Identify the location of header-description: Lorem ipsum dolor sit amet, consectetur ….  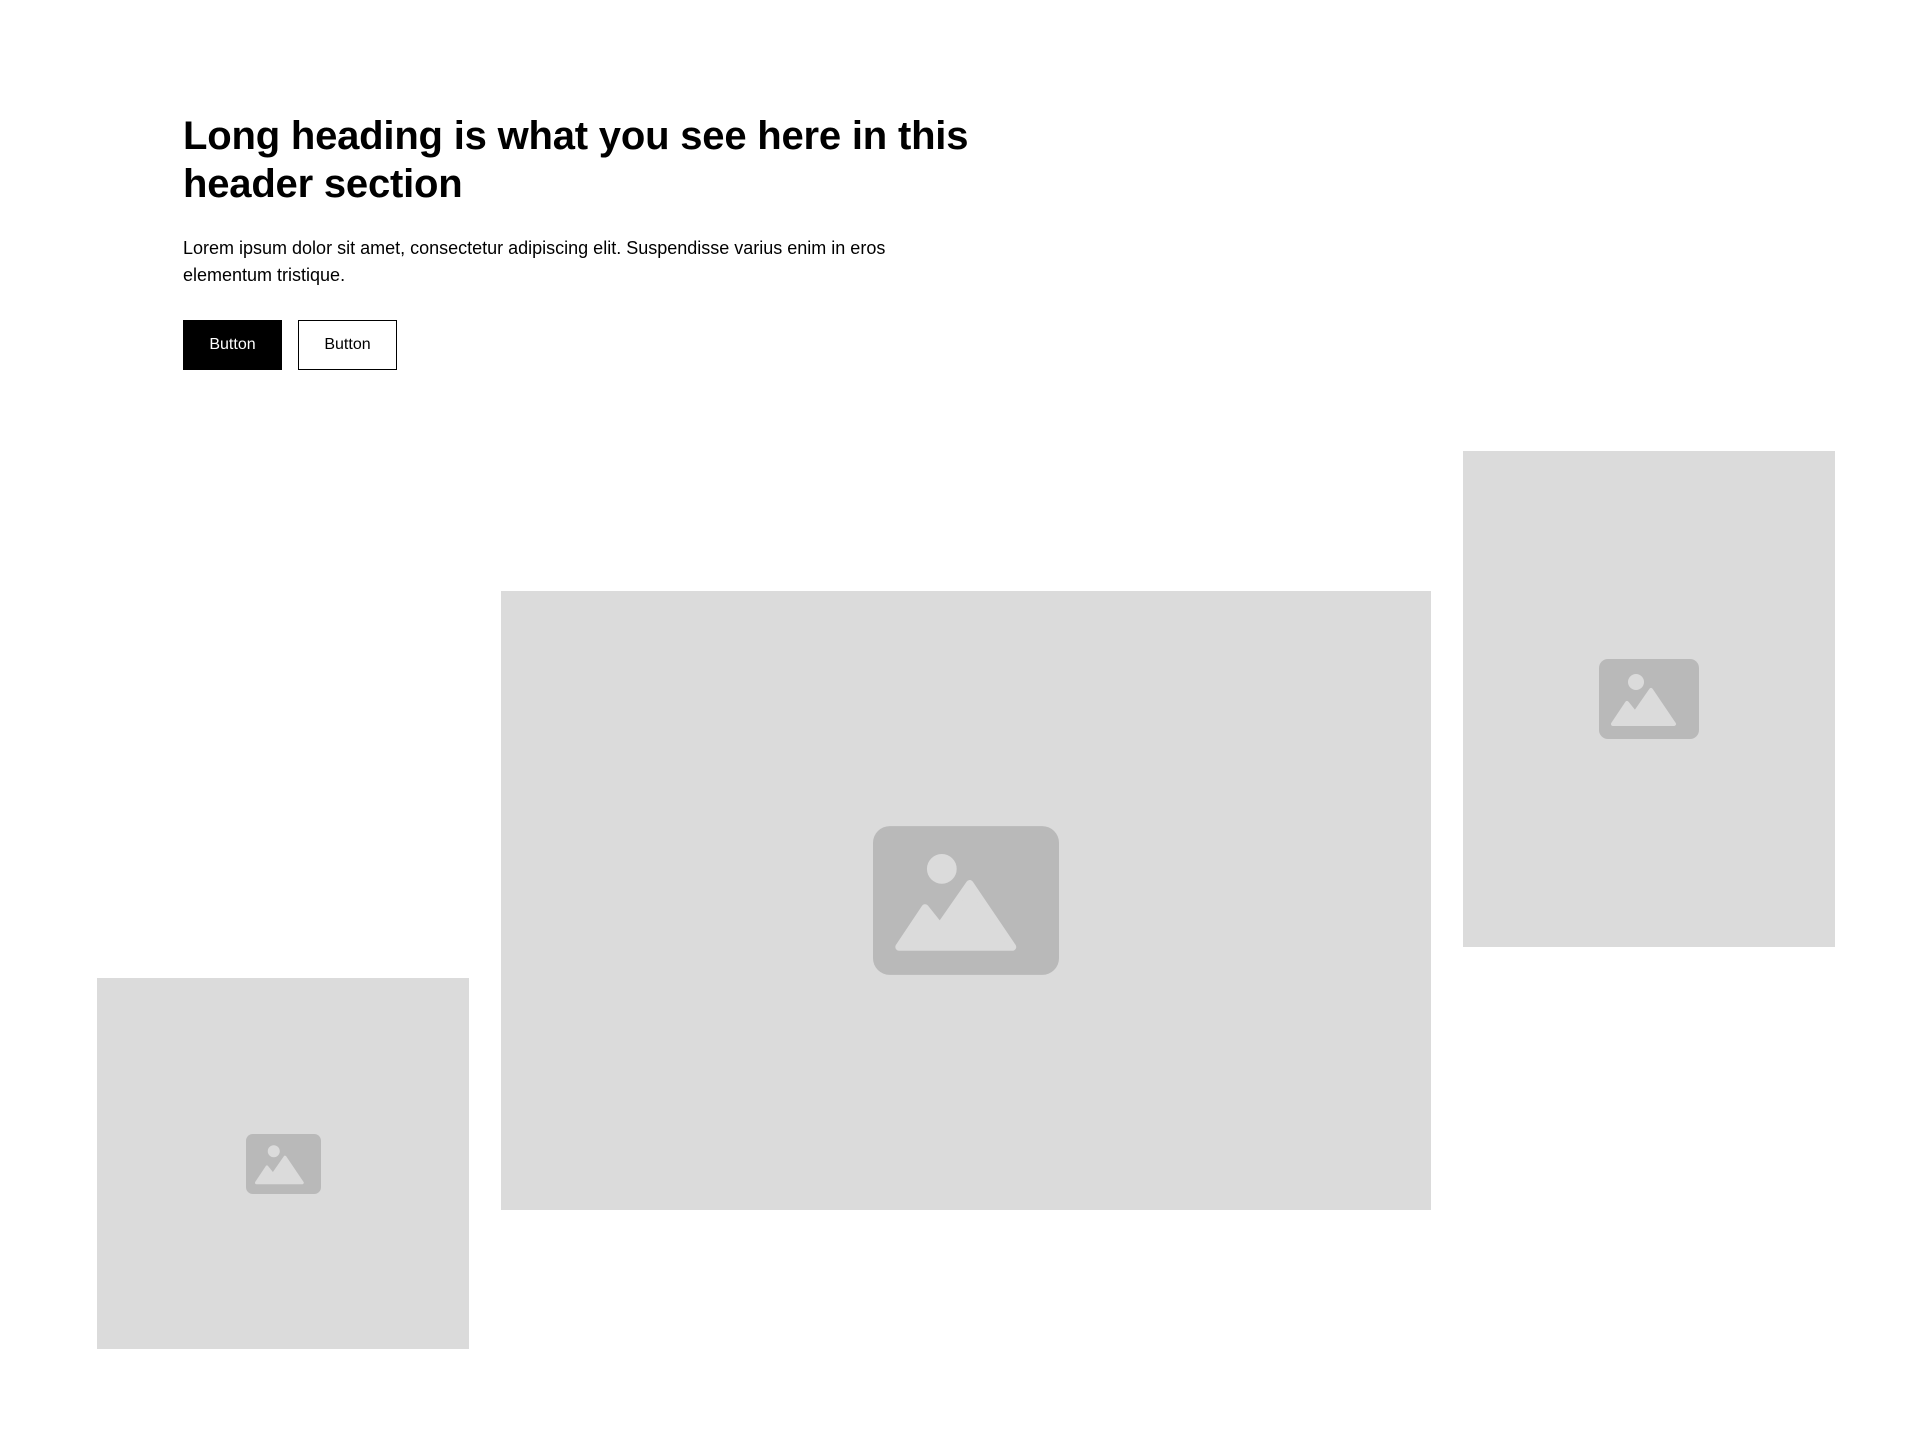
(534, 261).